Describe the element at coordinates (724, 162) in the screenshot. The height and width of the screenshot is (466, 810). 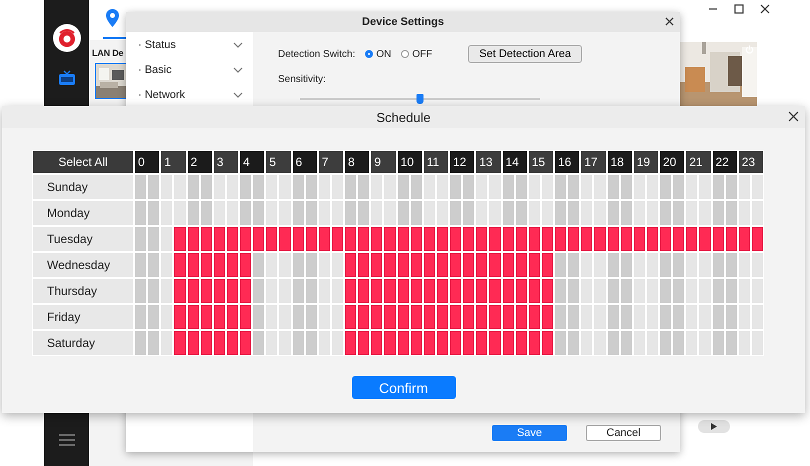
I see `hour-header: 22` at that location.